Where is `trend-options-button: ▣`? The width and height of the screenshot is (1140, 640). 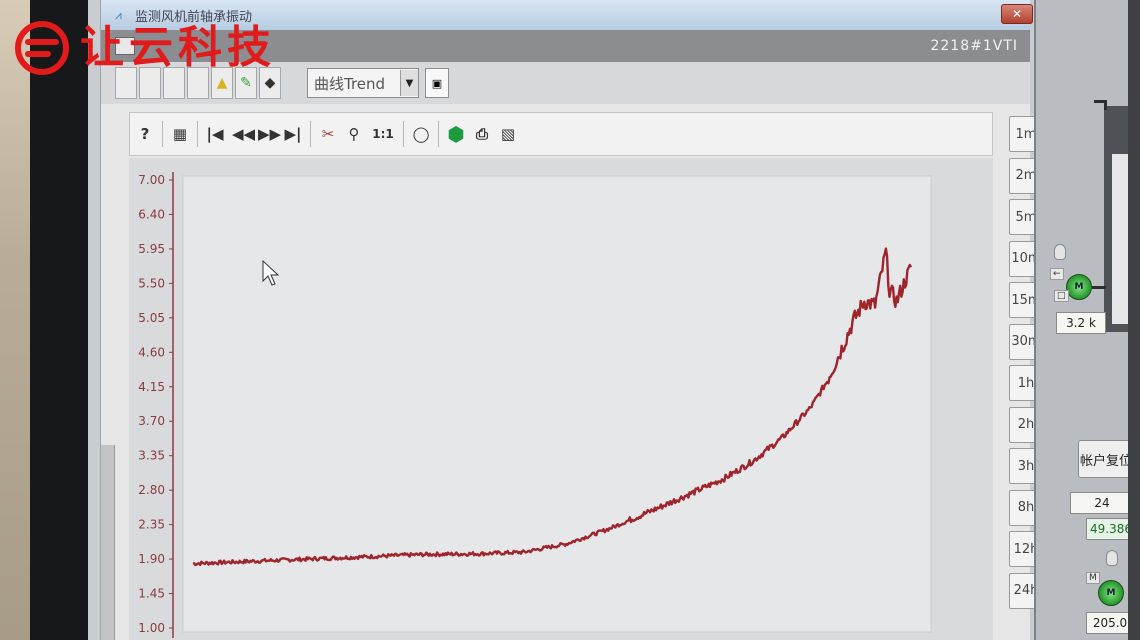
trend-options-button: ▣ is located at coordinates (437, 83).